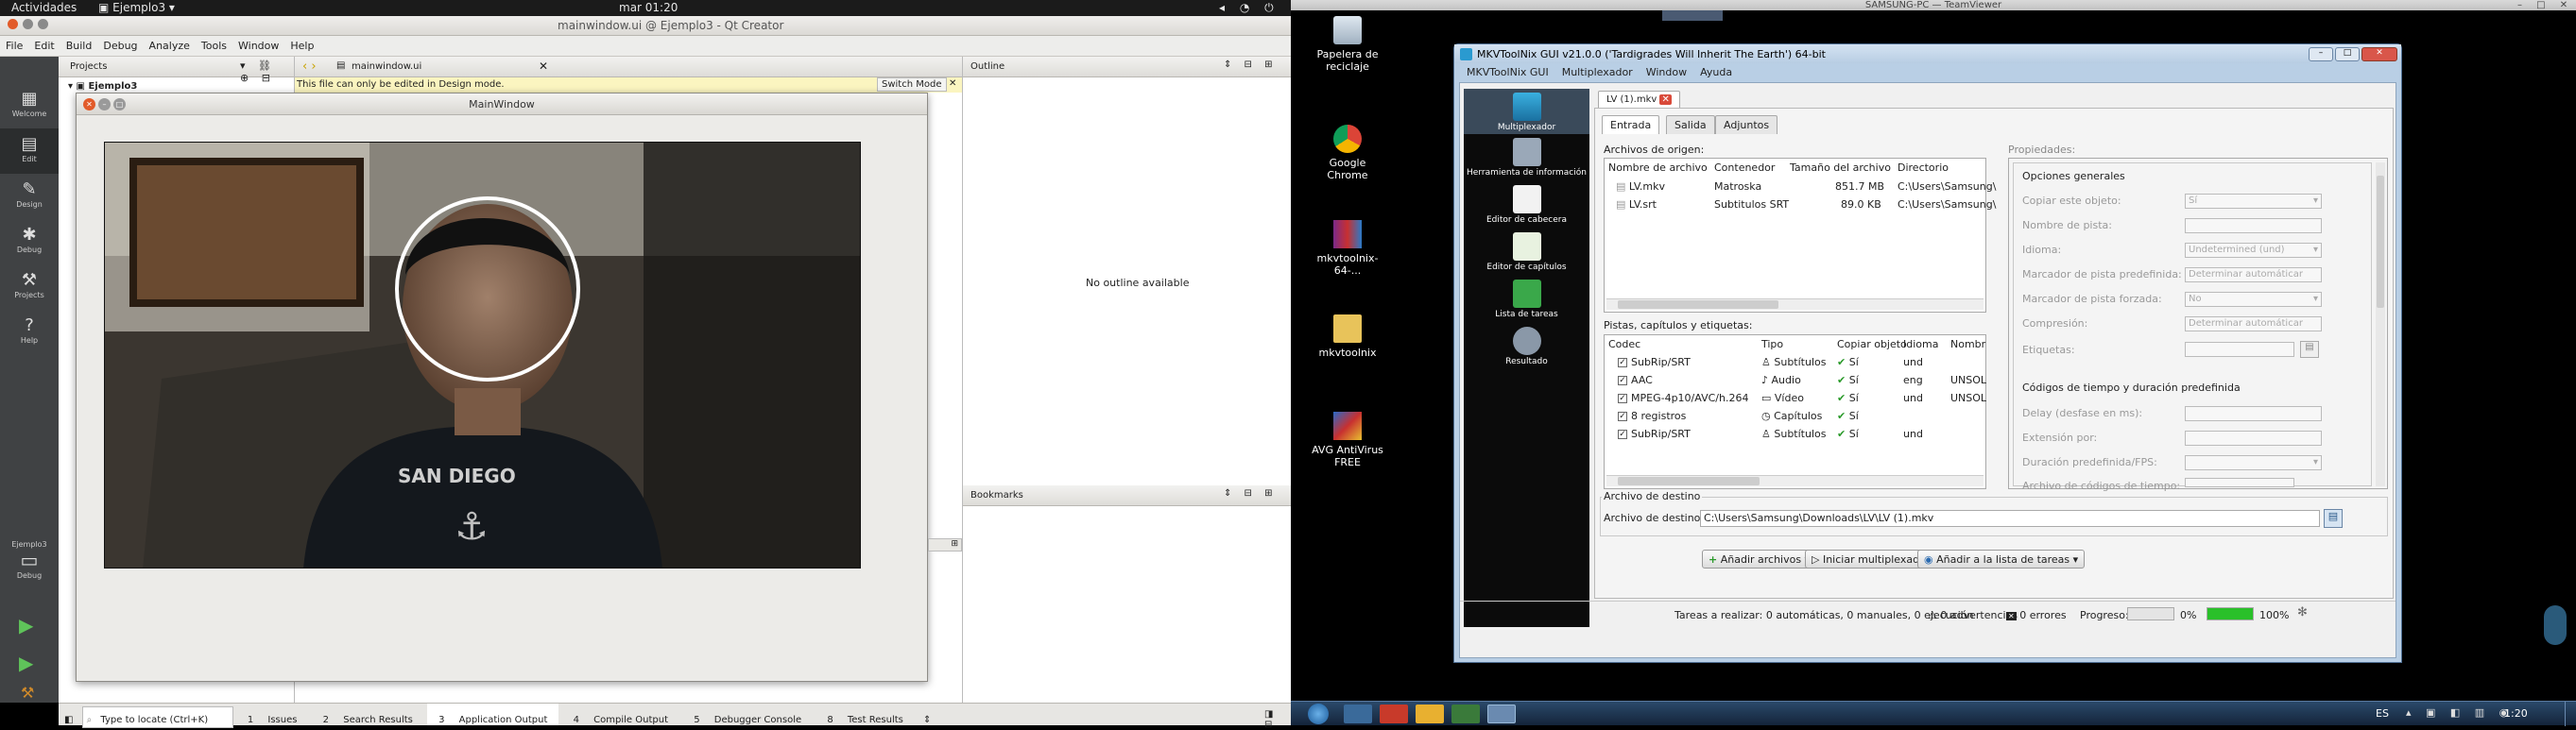 Image resolution: width=2576 pixels, height=730 pixels. I want to click on menu-help: Help, so click(301, 44).